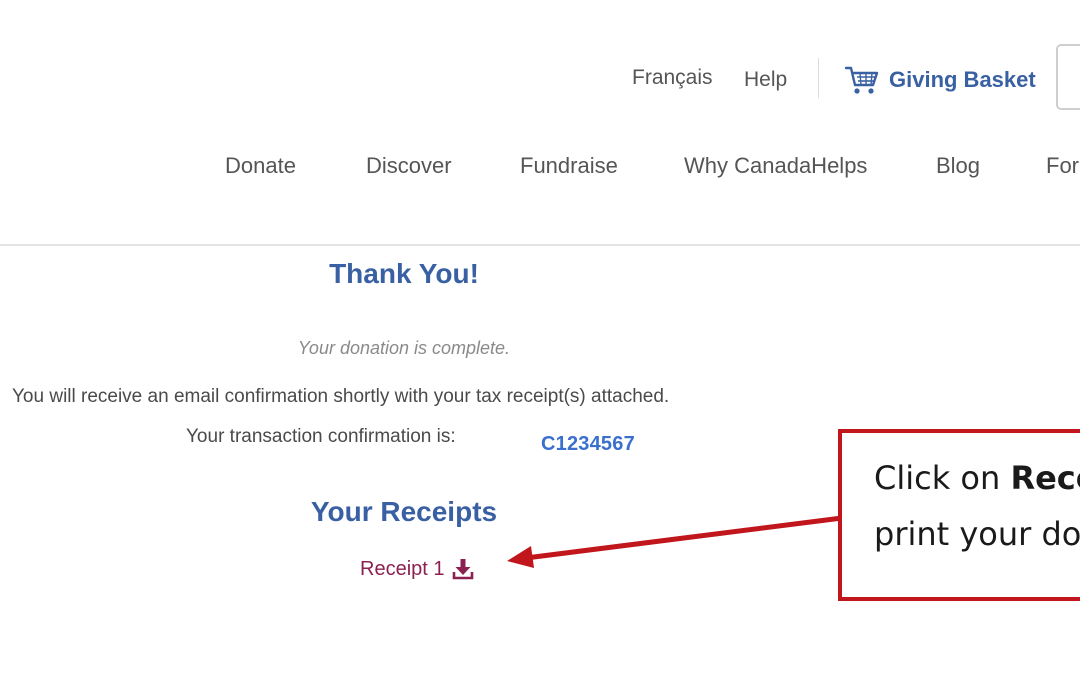 The image size is (1080, 675). Describe the element at coordinates (1068, 77) in the screenshot. I see `account-button` at that location.